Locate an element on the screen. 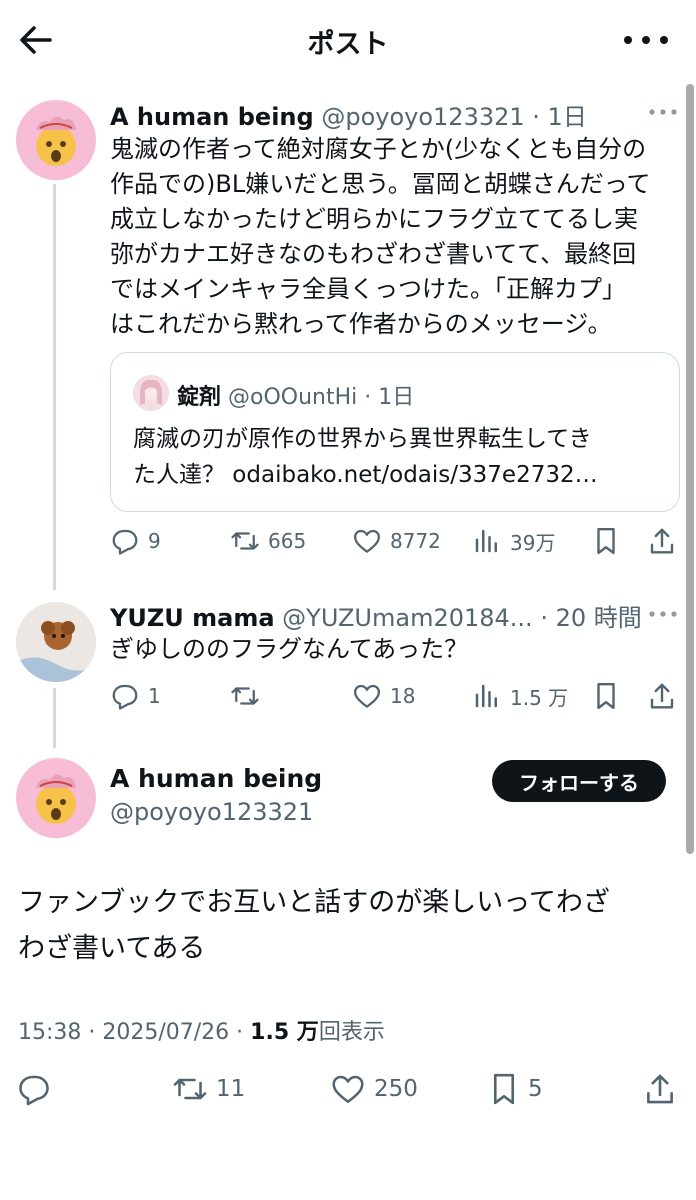 The height and width of the screenshot is (1200, 696). post-header: YUZU mama @YUZUmam20184... · 20 時間 is located at coordinates (375, 615).